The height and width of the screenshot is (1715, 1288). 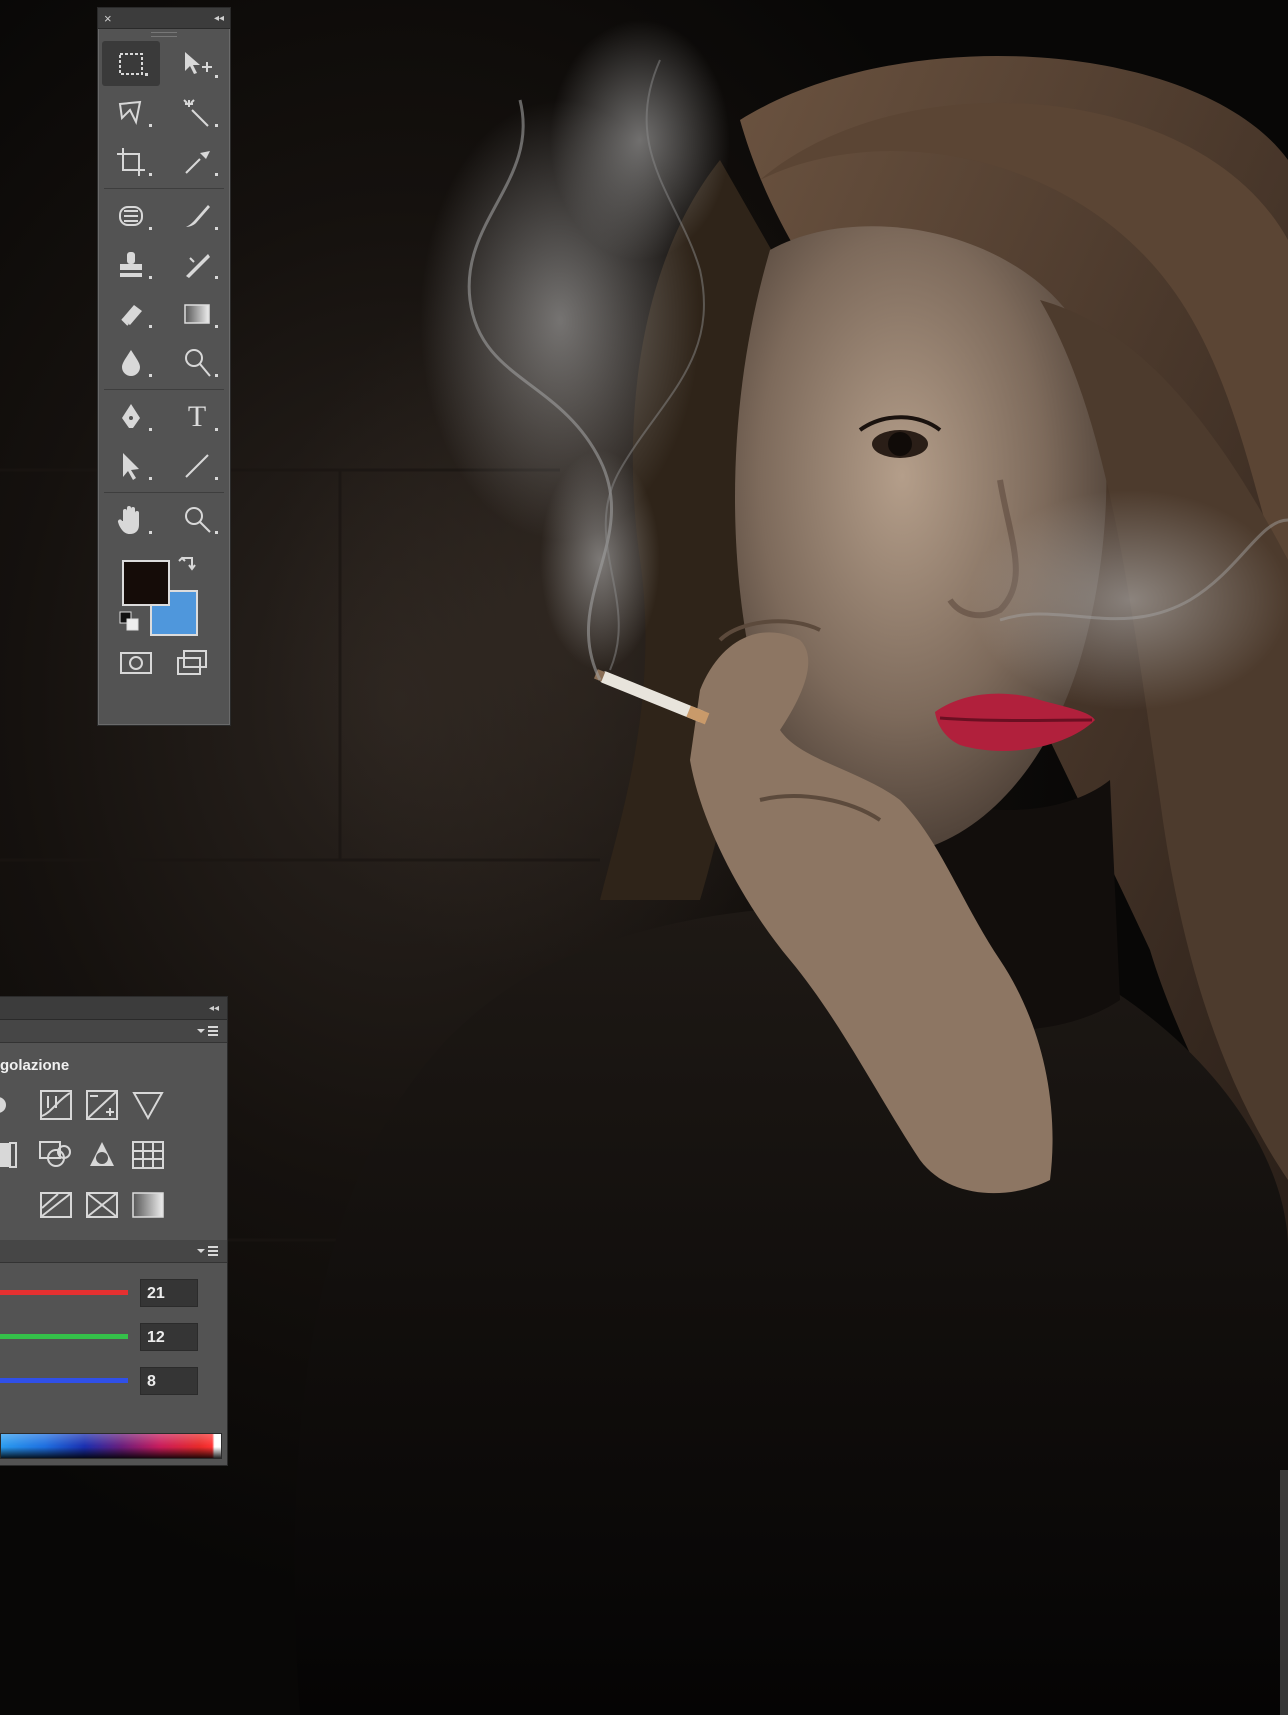 I want to click on gradient-tool, so click(x=197, y=313).